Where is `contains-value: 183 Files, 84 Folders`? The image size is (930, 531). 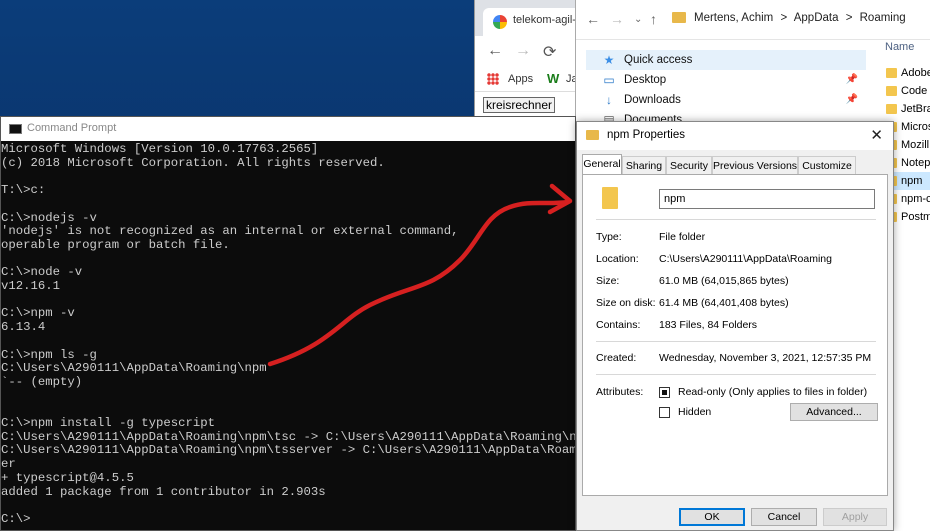 contains-value: 183 Files, 84 Folders is located at coordinates (708, 325).